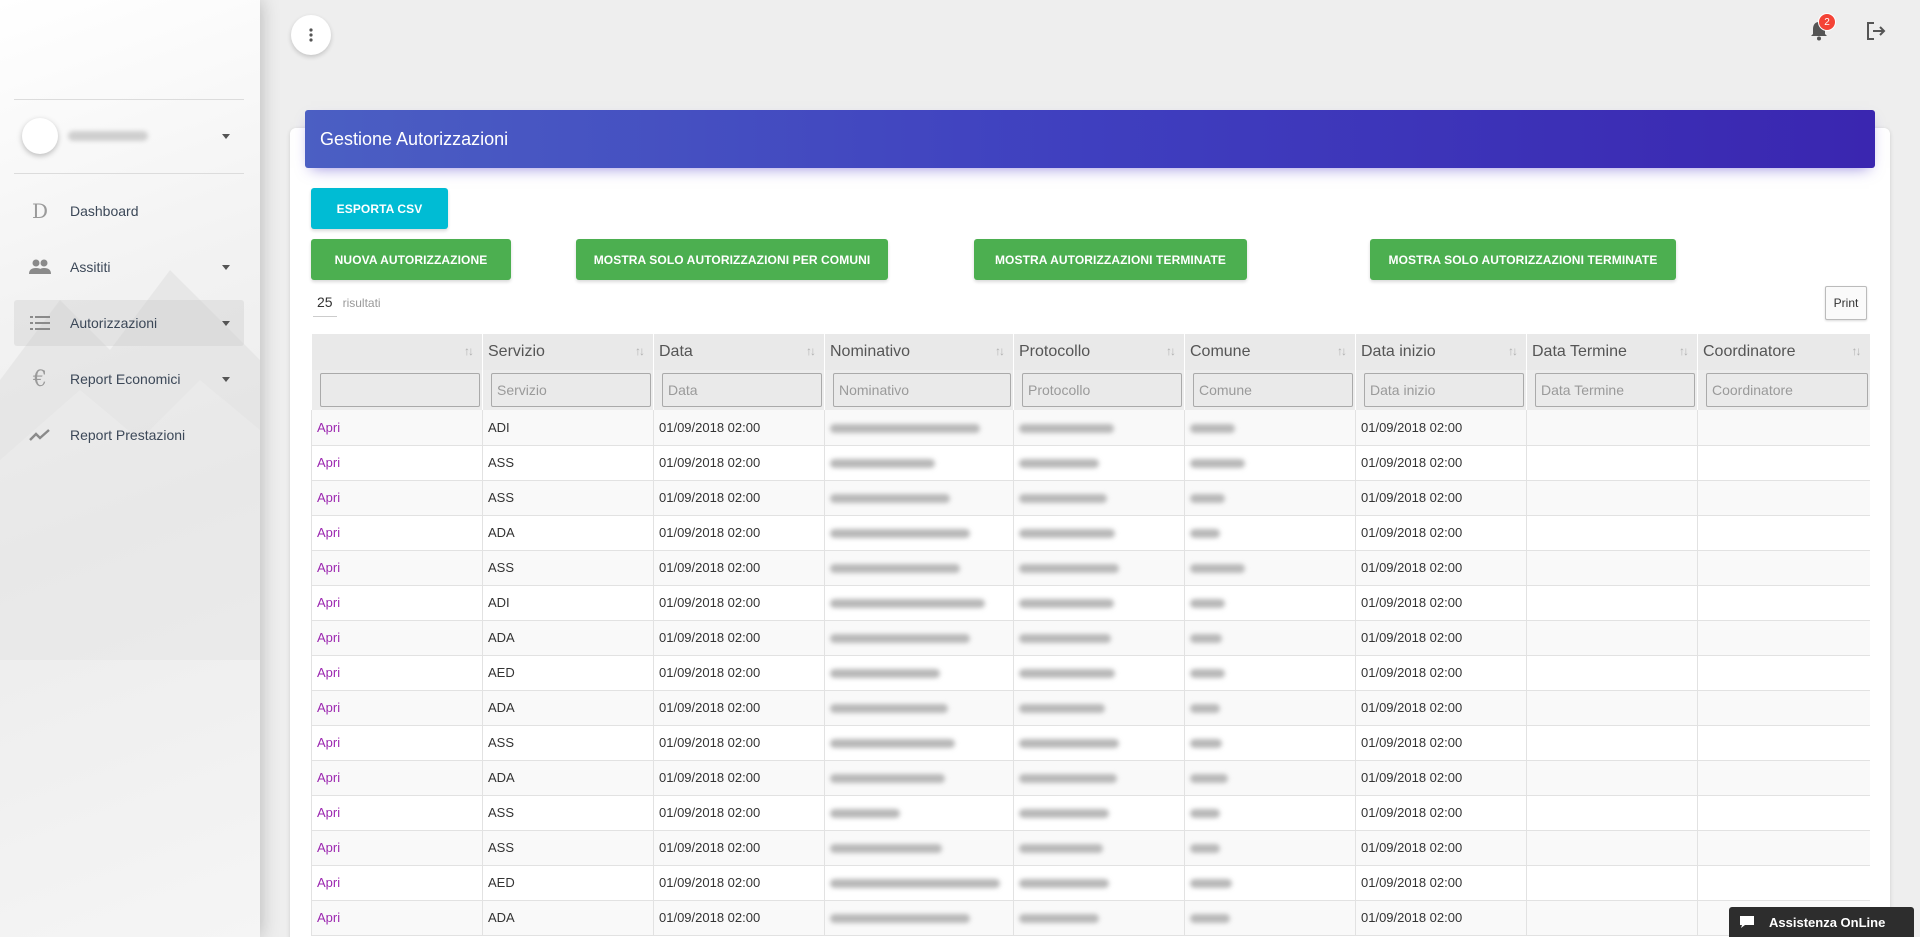 The height and width of the screenshot is (937, 1920). Describe the element at coordinates (129, 435) in the screenshot. I see `sidebar-item-report-prestazioni: Report Prestazioni` at that location.